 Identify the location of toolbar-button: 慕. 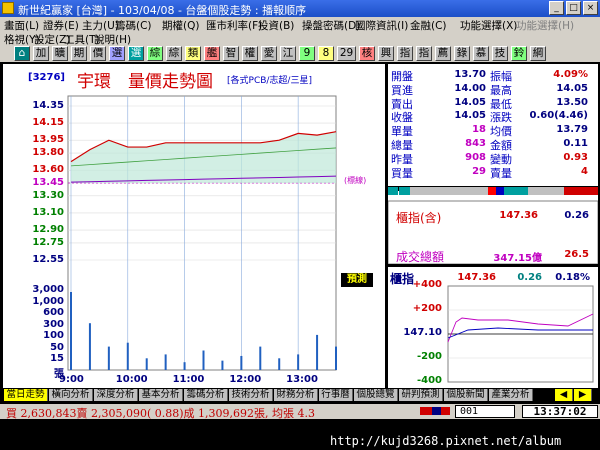
(481, 53).